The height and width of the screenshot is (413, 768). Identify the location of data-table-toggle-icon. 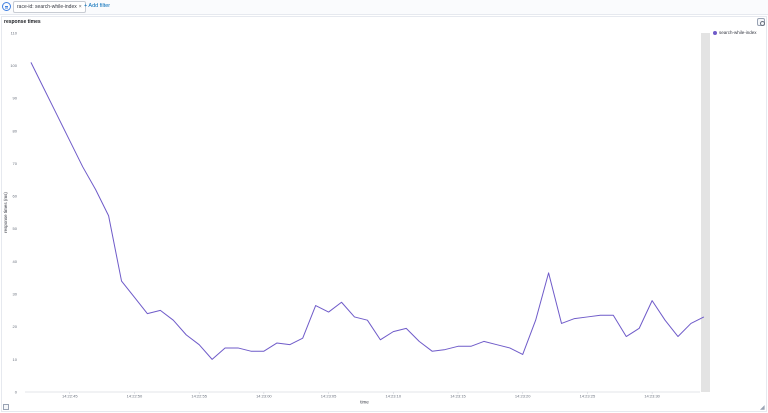
(6, 407).